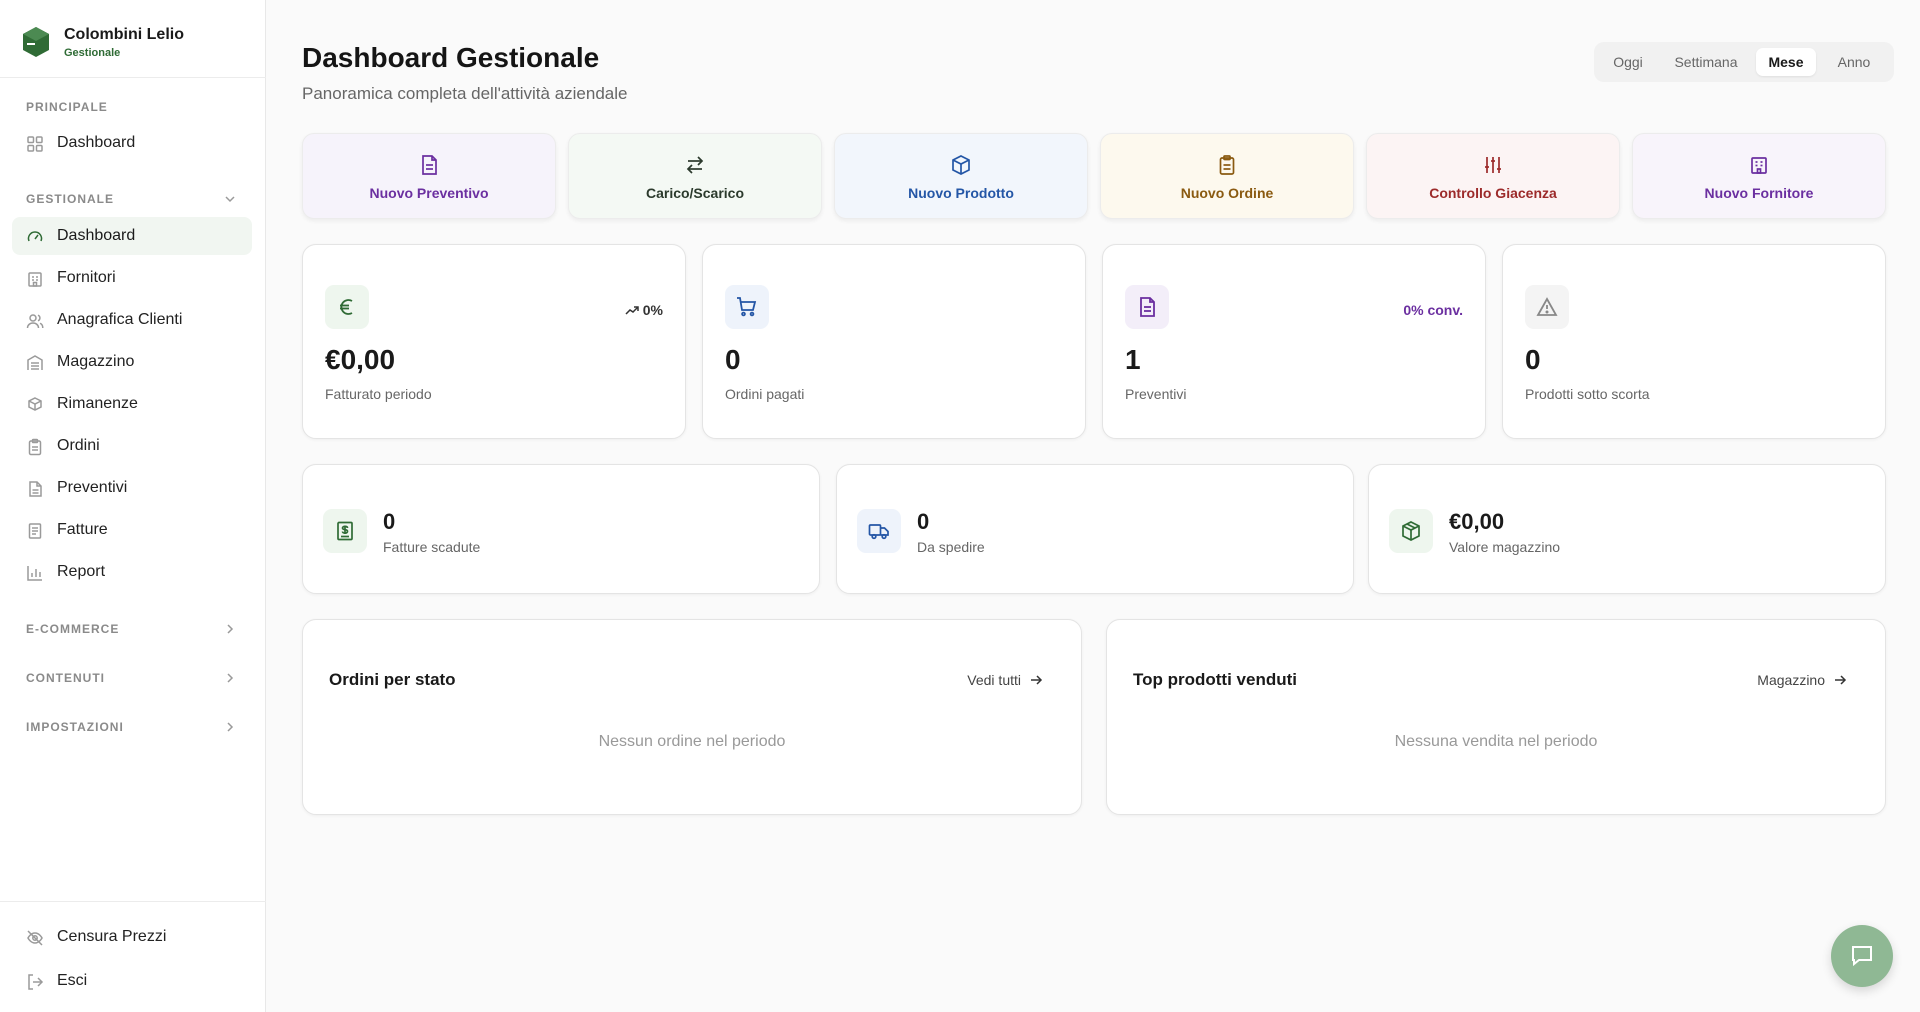 Image resolution: width=1920 pixels, height=1012 pixels. What do you see at coordinates (120, 319) in the screenshot?
I see `sidebar-item-label: Anagrafica Clienti` at bounding box center [120, 319].